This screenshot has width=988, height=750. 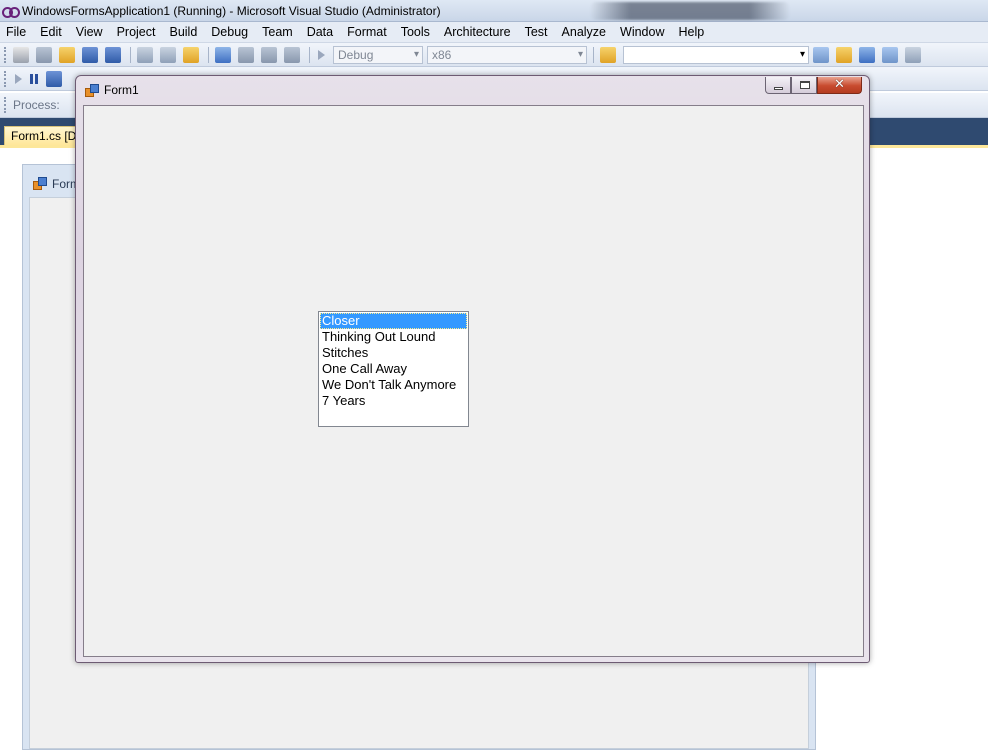 I want to click on maximize-icon, so click(x=805, y=85).